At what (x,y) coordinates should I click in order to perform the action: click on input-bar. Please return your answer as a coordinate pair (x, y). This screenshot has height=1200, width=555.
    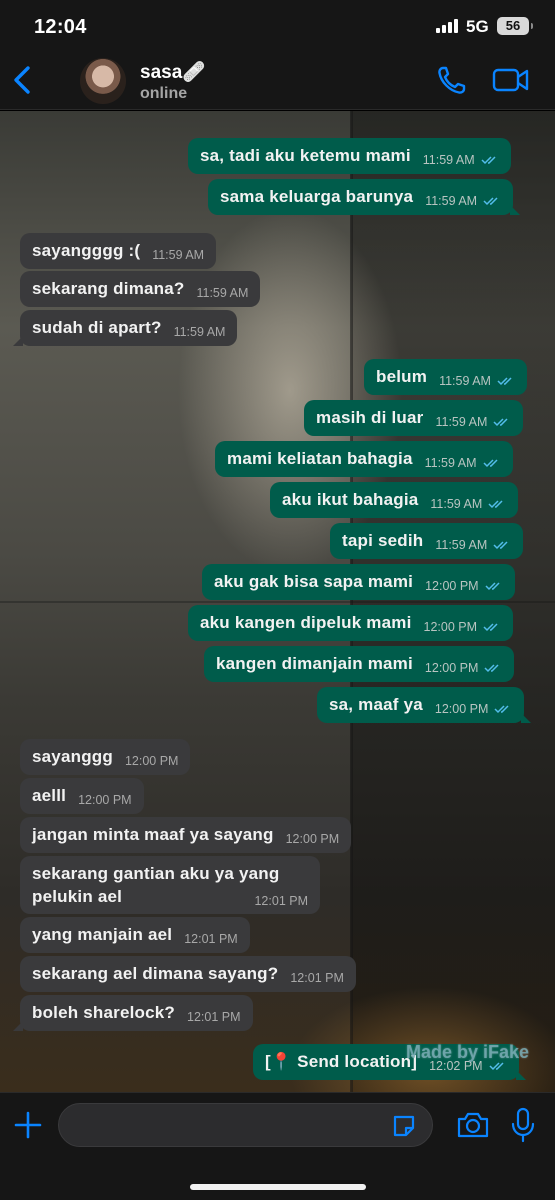
    Looking at the image, I should click on (277, 1146).